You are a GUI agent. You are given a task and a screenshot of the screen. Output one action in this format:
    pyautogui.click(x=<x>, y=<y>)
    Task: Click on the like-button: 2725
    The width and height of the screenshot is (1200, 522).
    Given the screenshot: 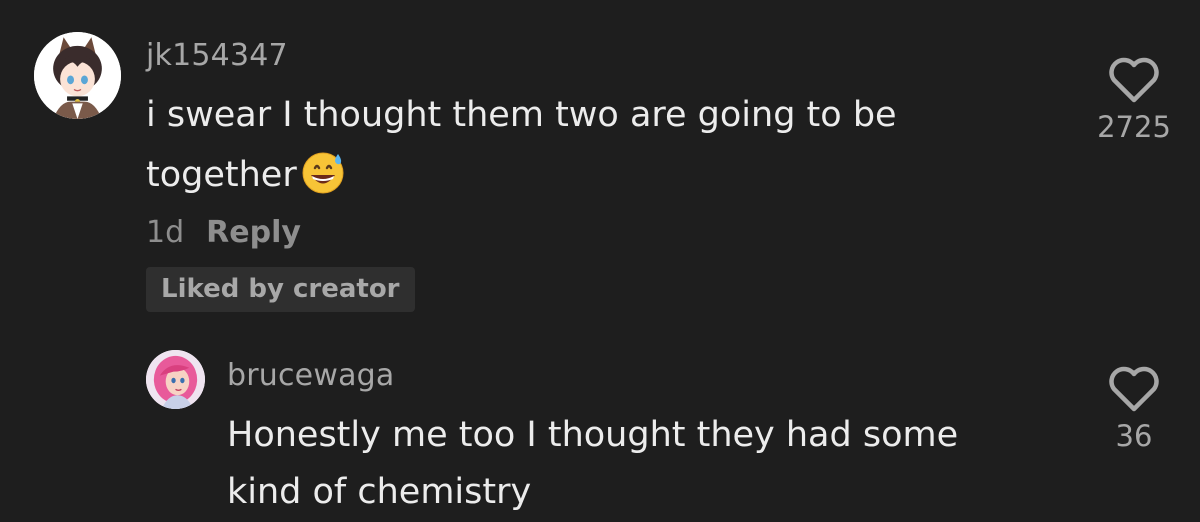 What is the action you would take?
    pyautogui.click(x=1134, y=100)
    